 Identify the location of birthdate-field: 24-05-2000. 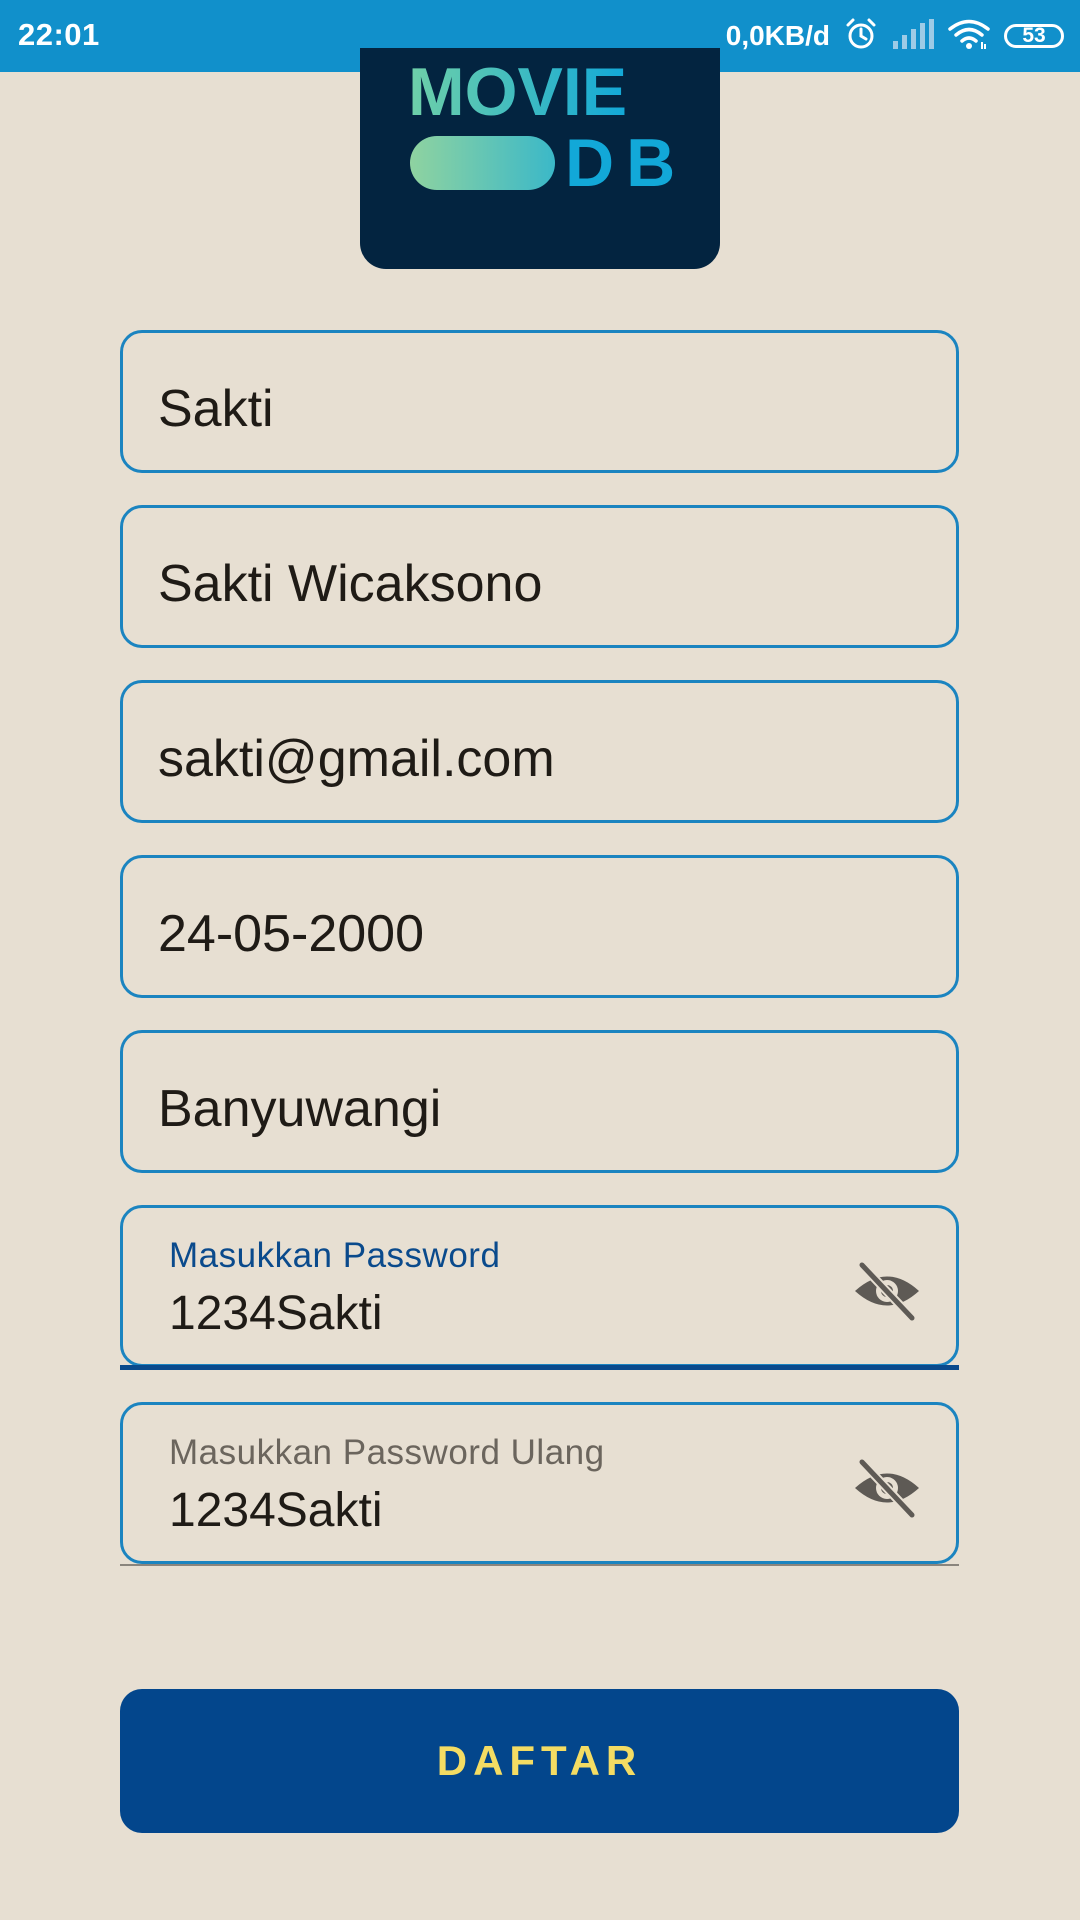
(539, 926).